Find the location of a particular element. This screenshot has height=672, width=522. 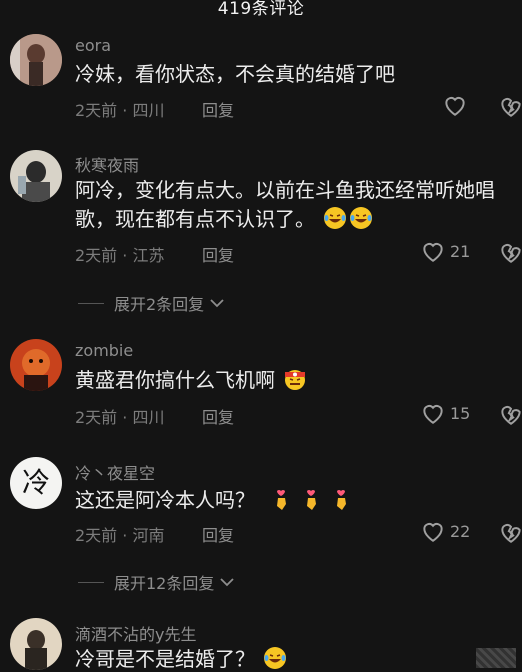

expand-replies-button: 展开2条回复 is located at coordinates (151, 303).